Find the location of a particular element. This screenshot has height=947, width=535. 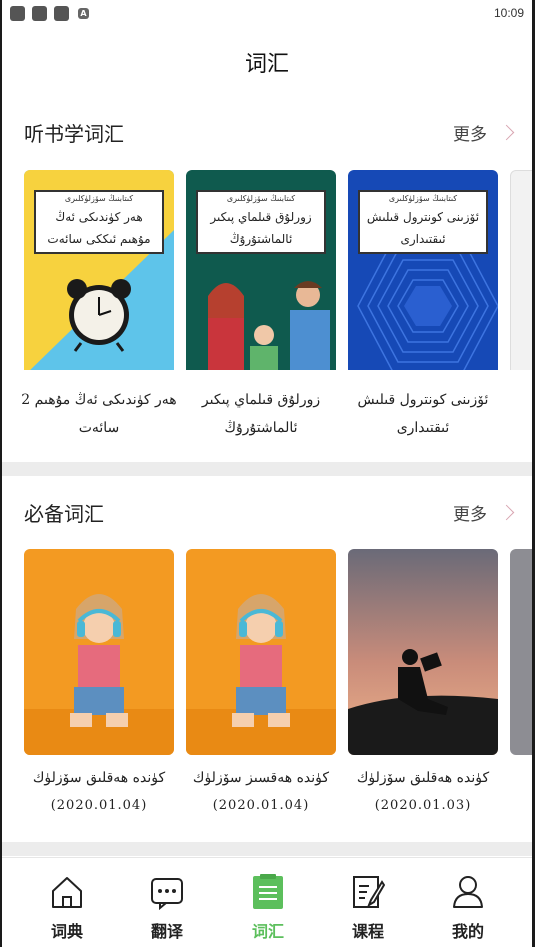

tab-label: 词汇 is located at coordinates (267, 931).